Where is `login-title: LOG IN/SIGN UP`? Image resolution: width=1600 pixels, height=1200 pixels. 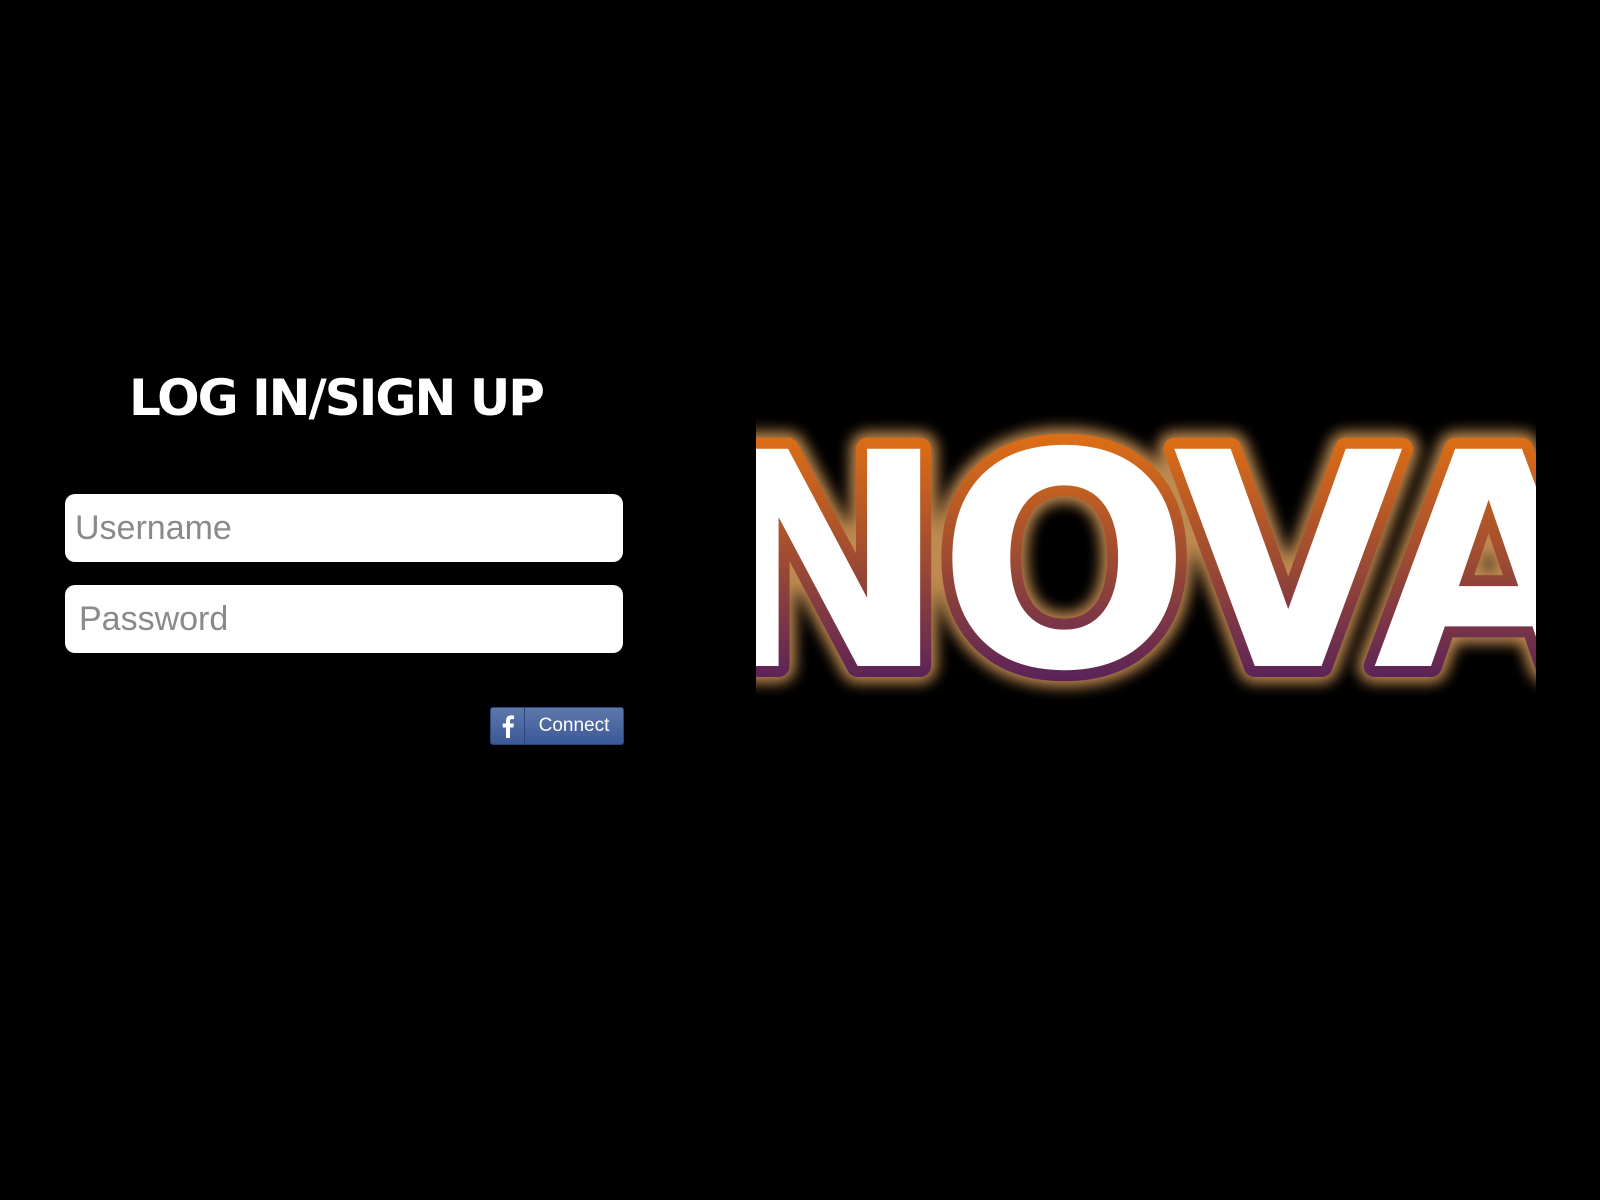
login-title: LOG IN/SIGN UP is located at coordinates (337, 398).